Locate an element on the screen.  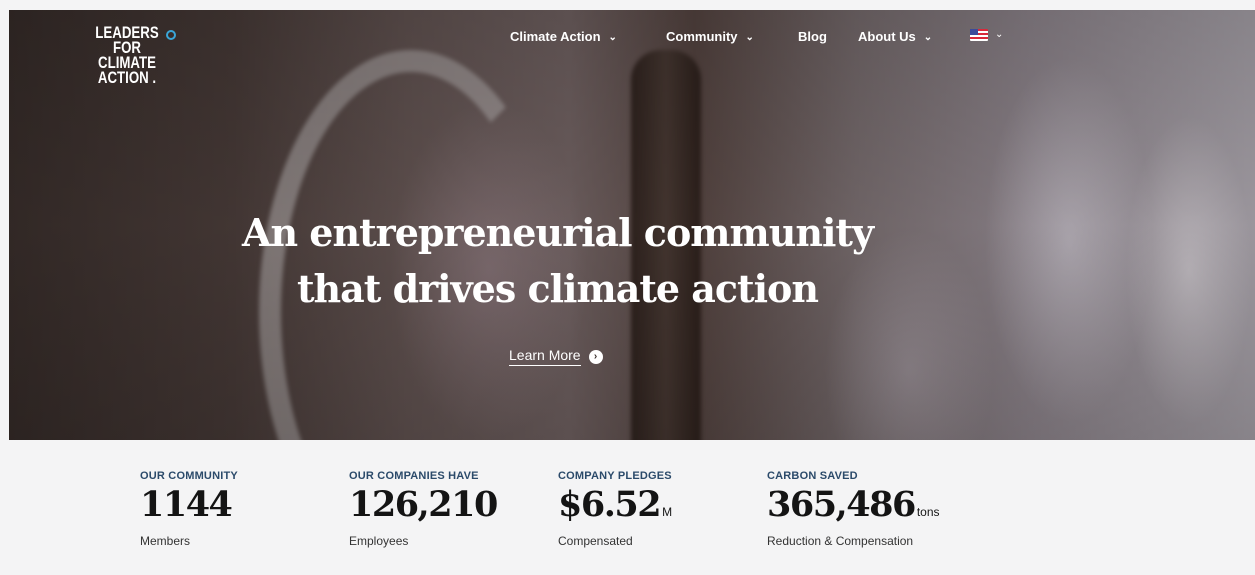
learn-more-label: Learn More is located at coordinates (545, 356).